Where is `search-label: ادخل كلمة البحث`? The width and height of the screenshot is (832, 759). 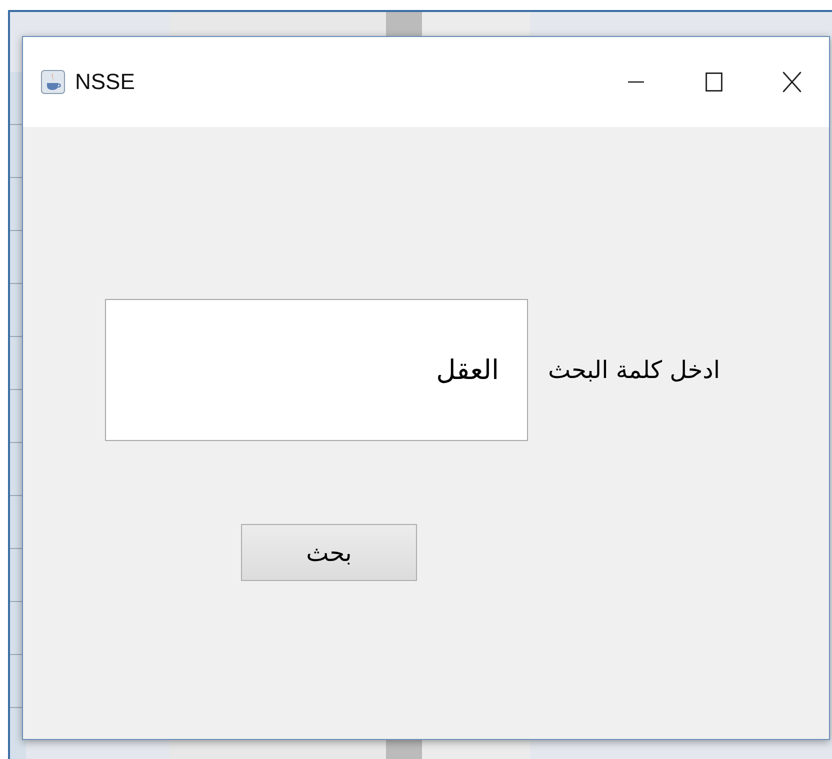 search-label: ادخل كلمة البحث is located at coordinates (634, 370).